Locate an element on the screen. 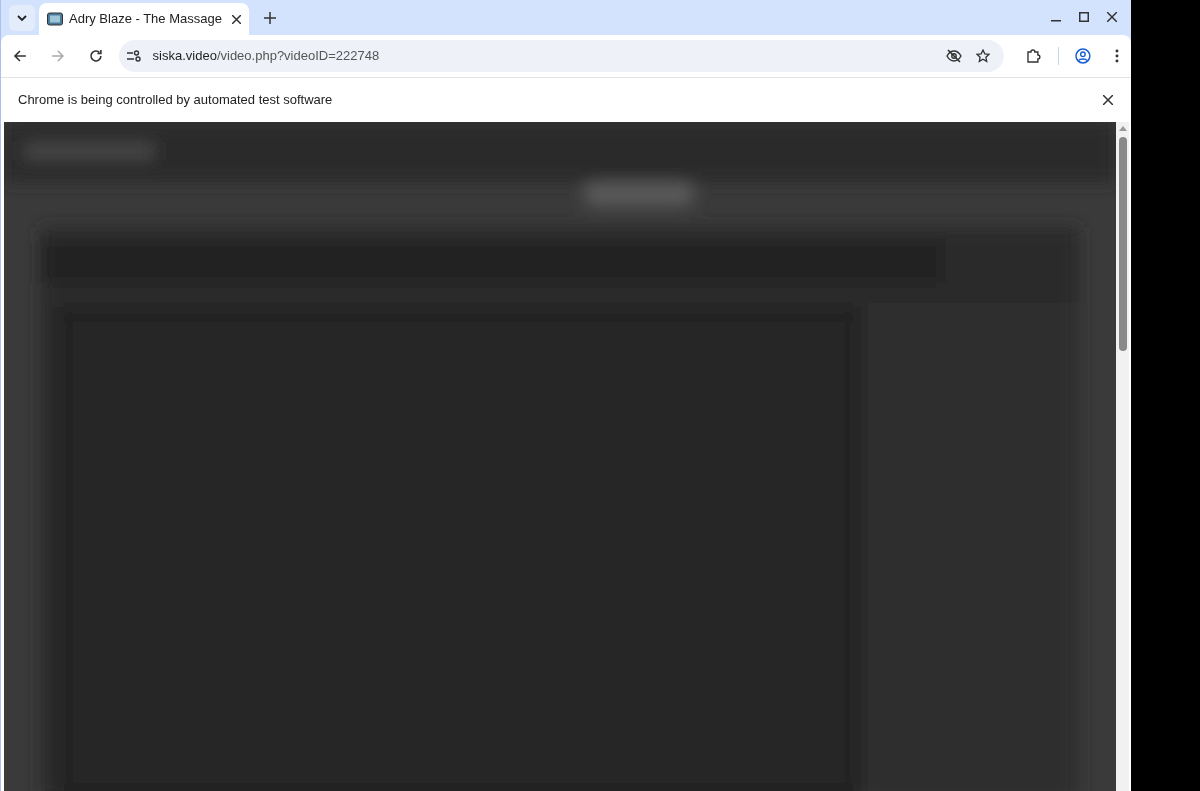  tab-title: Adry Blaze - The Massage is located at coordinates (145, 19).